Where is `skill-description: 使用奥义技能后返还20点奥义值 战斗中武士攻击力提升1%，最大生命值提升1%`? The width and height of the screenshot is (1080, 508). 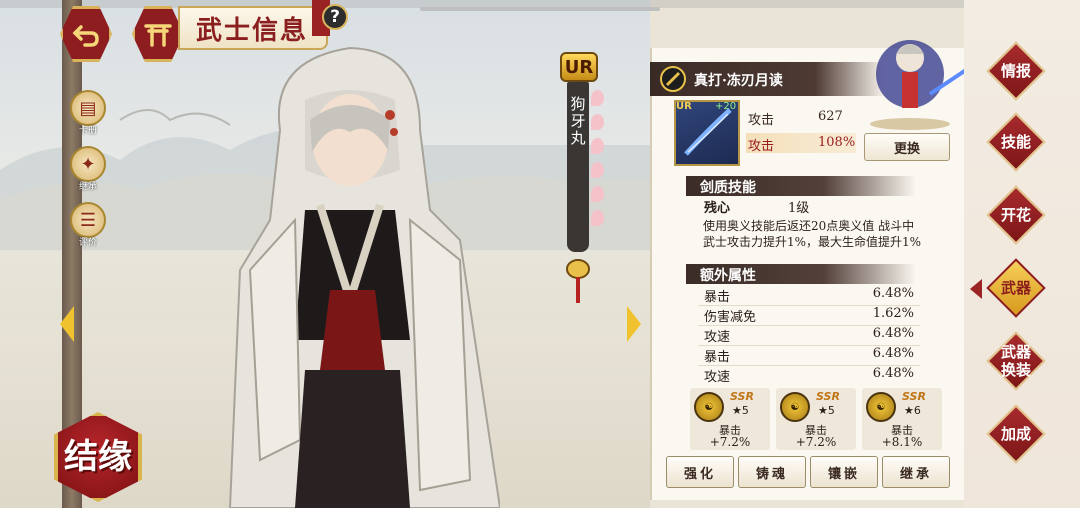
skill-description: 使用奥义技能后返还20点奥义值 战斗中武士攻击力提升1%，最大生命值提升1% is located at coordinates (812, 234).